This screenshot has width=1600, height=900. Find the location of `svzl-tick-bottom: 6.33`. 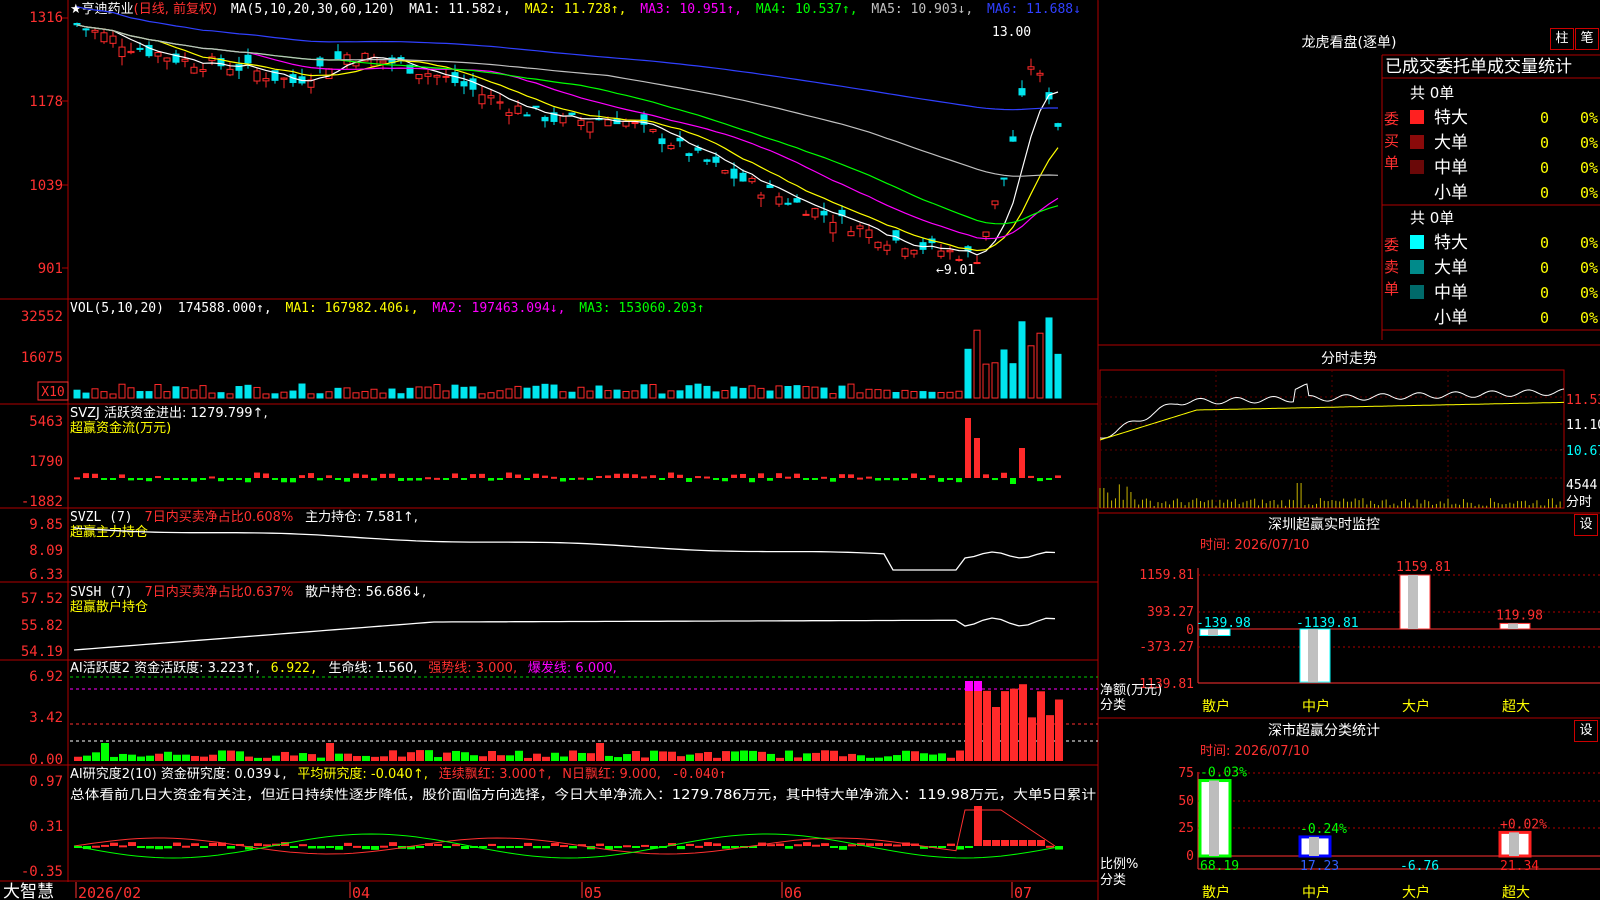

svzl-tick-bottom: 6.33 is located at coordinates (46, 575).